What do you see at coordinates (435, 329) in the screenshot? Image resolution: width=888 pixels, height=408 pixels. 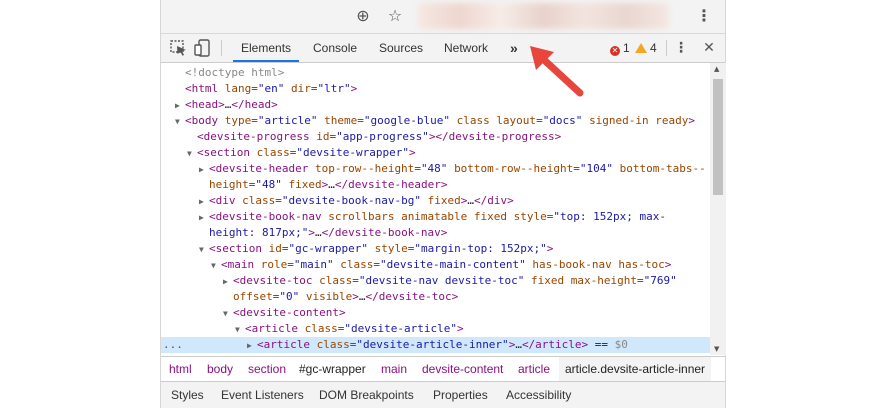 I see `dom-node: ▼ <article class="devsite-article">` at bounding box center [435, 329].